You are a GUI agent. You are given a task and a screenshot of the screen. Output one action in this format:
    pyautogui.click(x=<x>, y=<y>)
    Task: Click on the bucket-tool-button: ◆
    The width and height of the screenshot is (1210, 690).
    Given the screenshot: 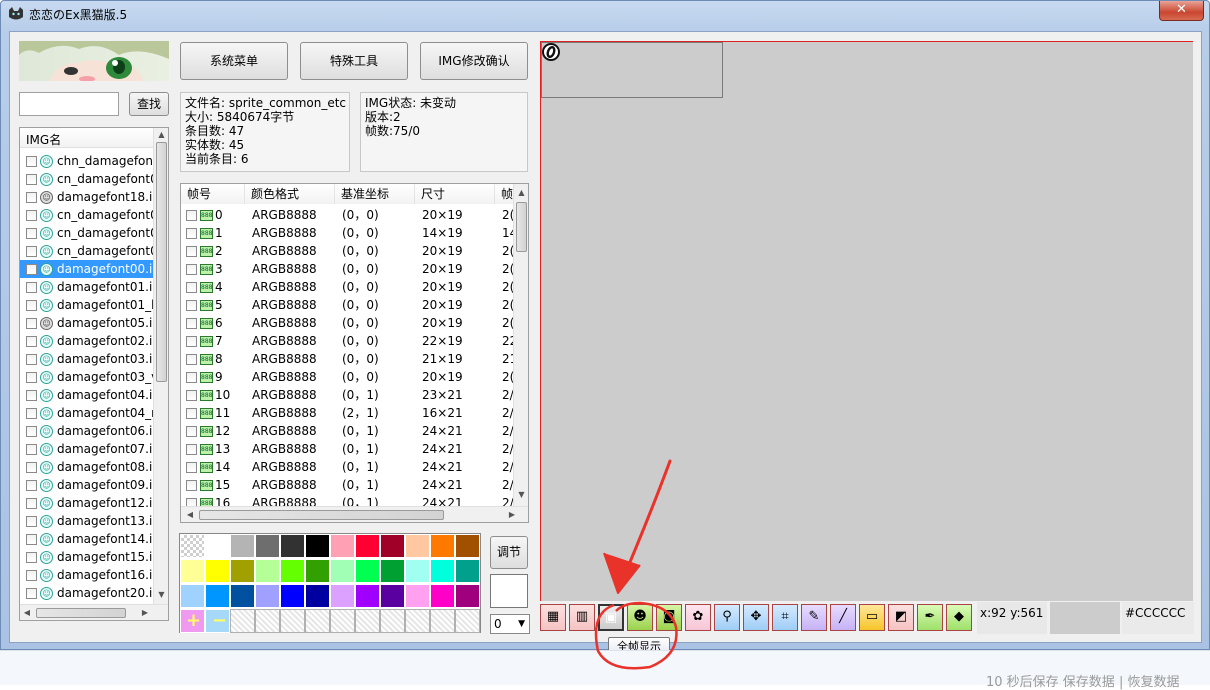 What is the action you would take?
    pyautogui.click(x=959, y=617)
    